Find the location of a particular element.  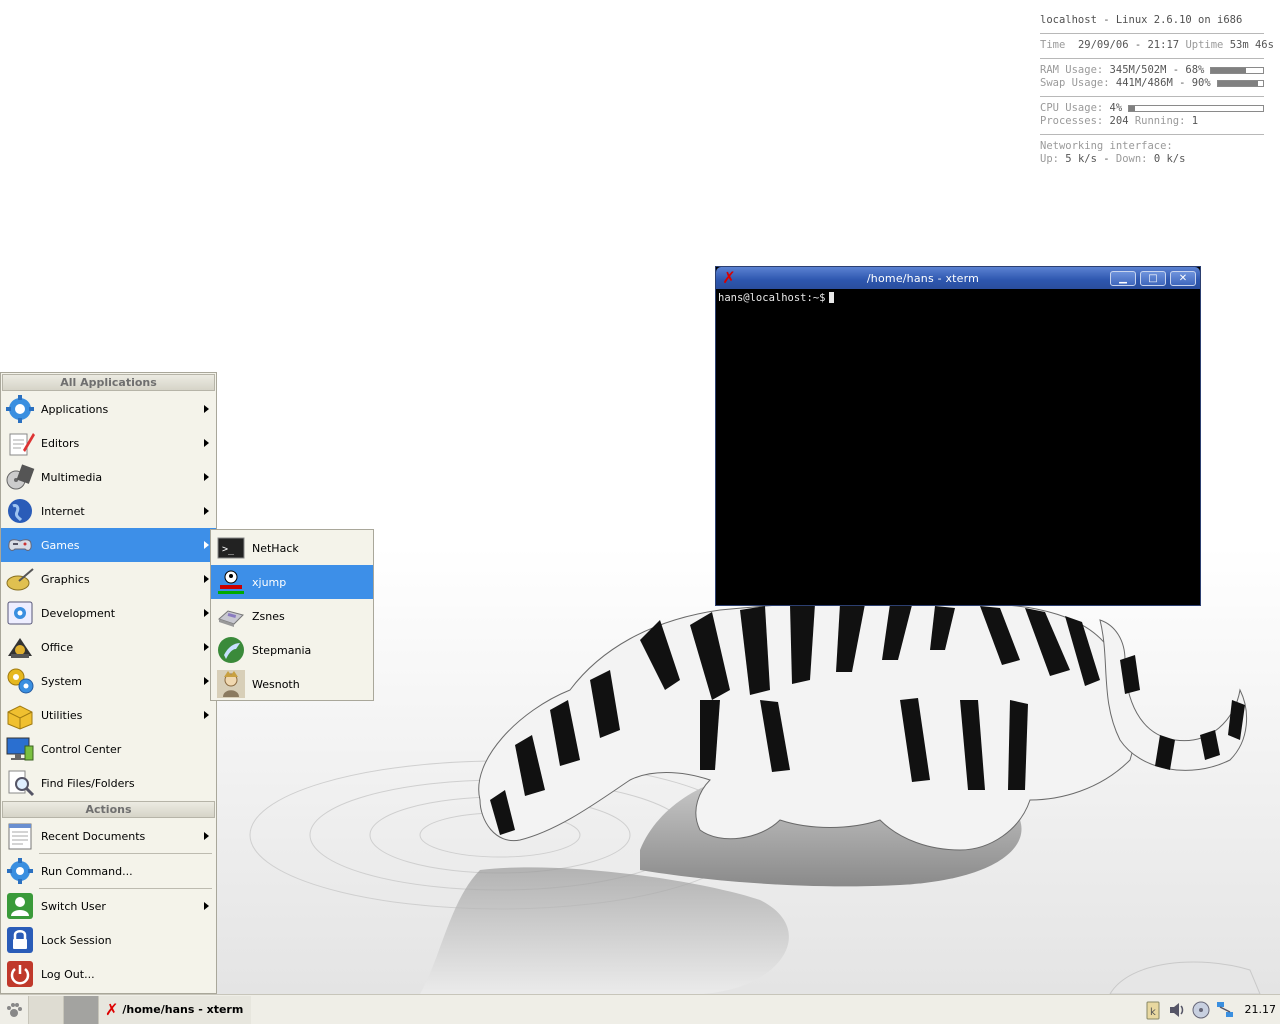

time-row: Time 29/09/06 - 21:17 Uptime 53m 46s is located at coordinates (1157, 45).